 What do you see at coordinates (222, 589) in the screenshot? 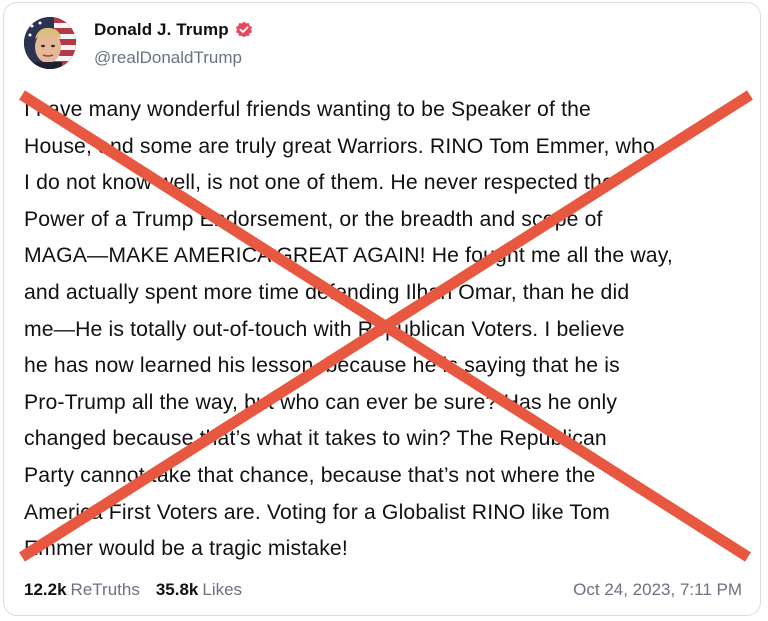
I see `likes-label: Likes` at bounding box center [222, 589].